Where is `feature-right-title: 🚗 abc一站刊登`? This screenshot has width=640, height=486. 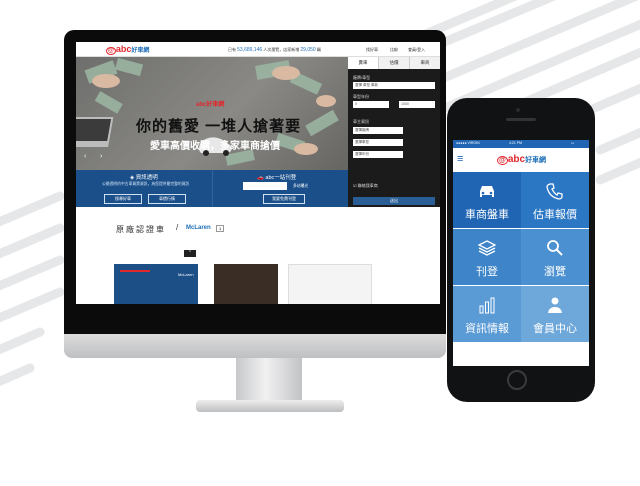
feature-right-title: 🚗 abc一站刊登 is located at coordinates (277, 178).